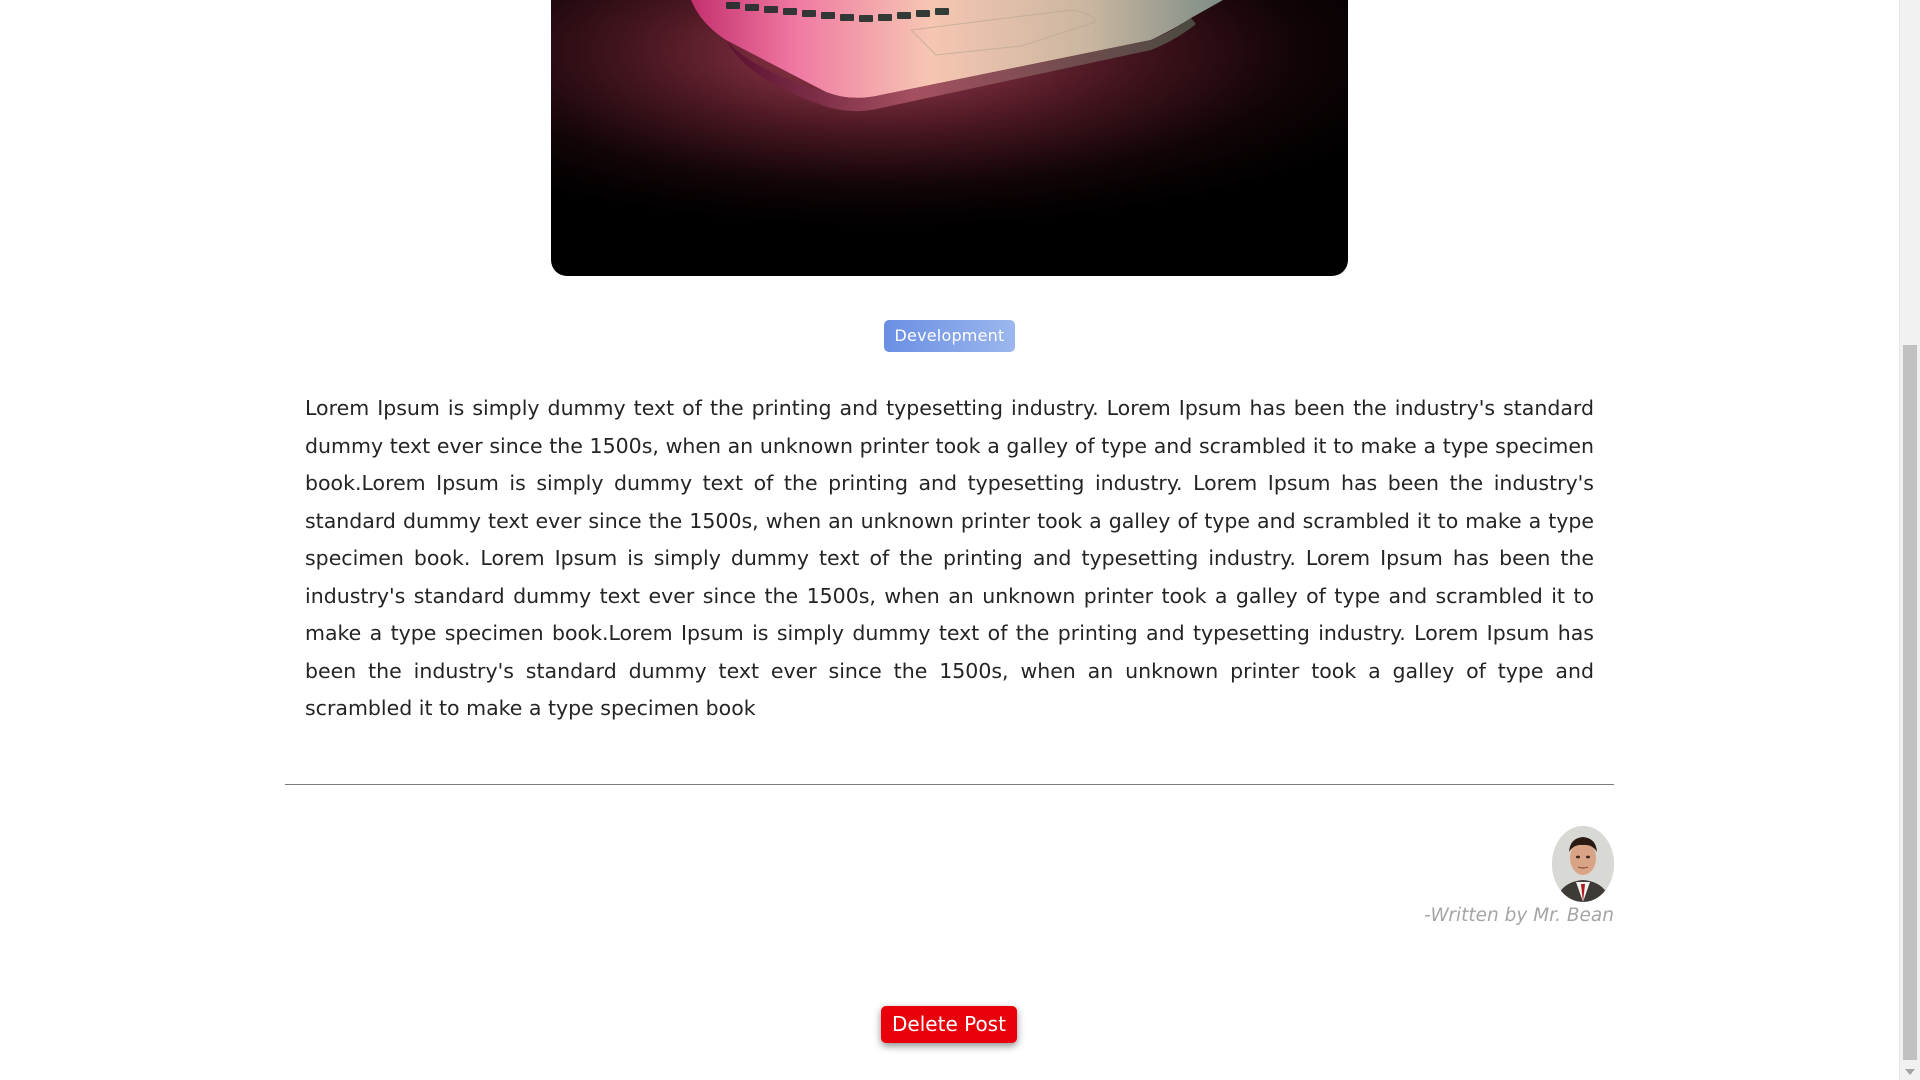 The height and width of the screenshot is (1080, 1920). What do you see at coordinates (1910, 1072) in the screenshot?
I see `scroll-down-arrow-icon` at bounding box center [1910, 1072].